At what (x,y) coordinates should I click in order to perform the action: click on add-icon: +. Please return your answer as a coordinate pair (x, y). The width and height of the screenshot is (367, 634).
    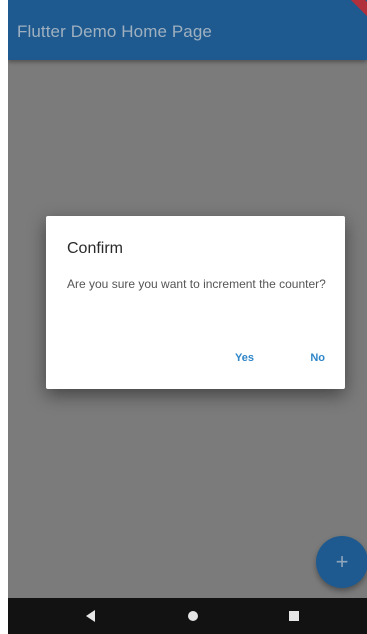
    Looking at the image, I should click on (342, 561).